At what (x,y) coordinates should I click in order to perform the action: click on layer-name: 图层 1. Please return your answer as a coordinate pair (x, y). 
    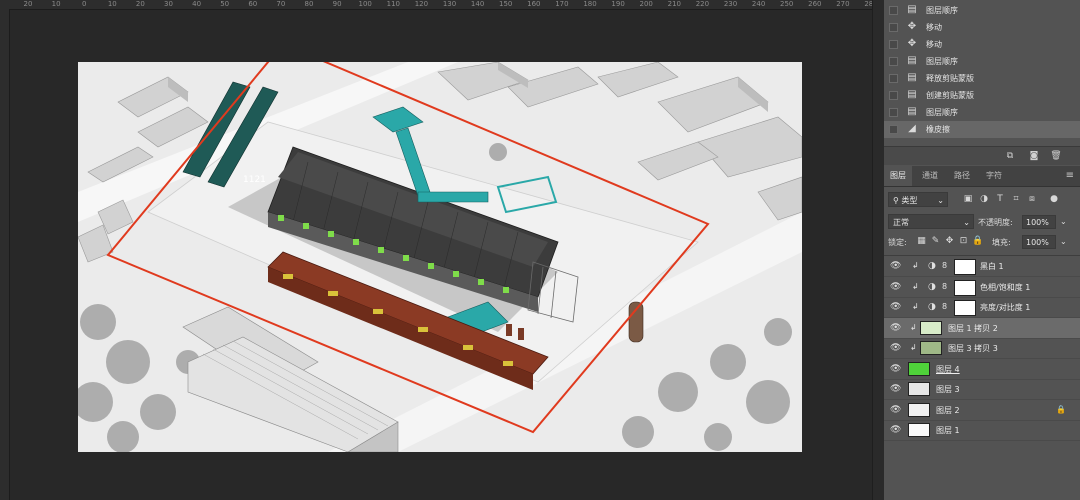
    Looking at the image, I should click on (948, 430).